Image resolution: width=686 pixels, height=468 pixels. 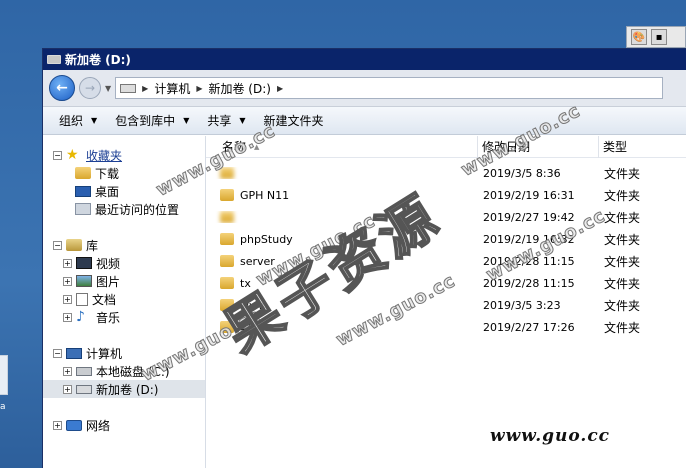 What do you see at coordinates (639, 37) in the screenshot?
I see `paint-icon: 🎨` at bounding box center [639, 37].